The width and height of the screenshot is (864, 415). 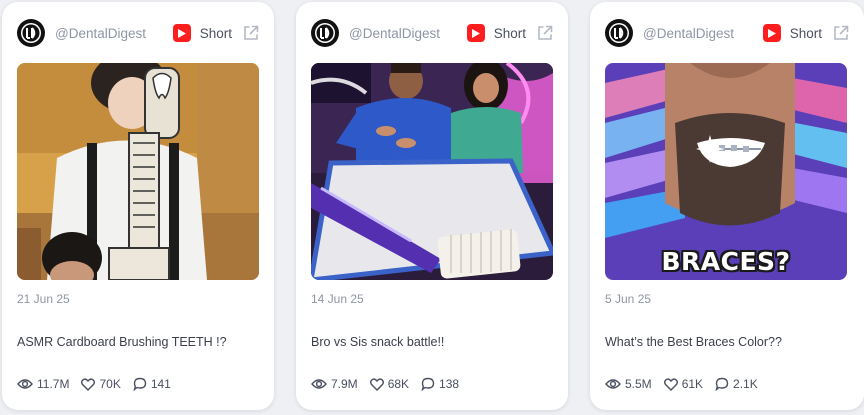 I want to click on views-stat: 11.7M, so click(x=43, y=384).